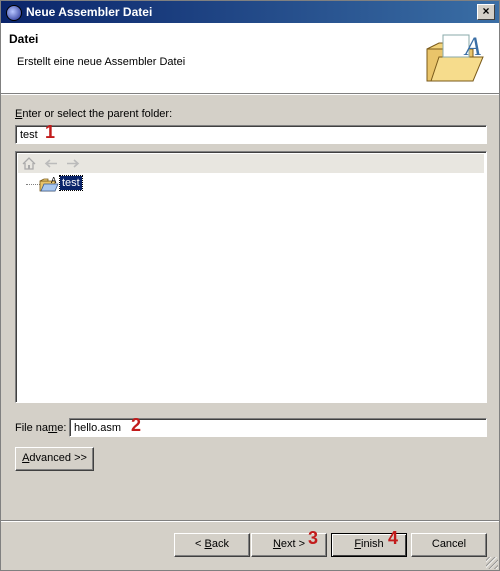 This screenshot has height=571, width=500. What do you see at coordinates (313, 538) in the screenshot?
I see `step-badge-3: 3` at bounding box center [313, 538].